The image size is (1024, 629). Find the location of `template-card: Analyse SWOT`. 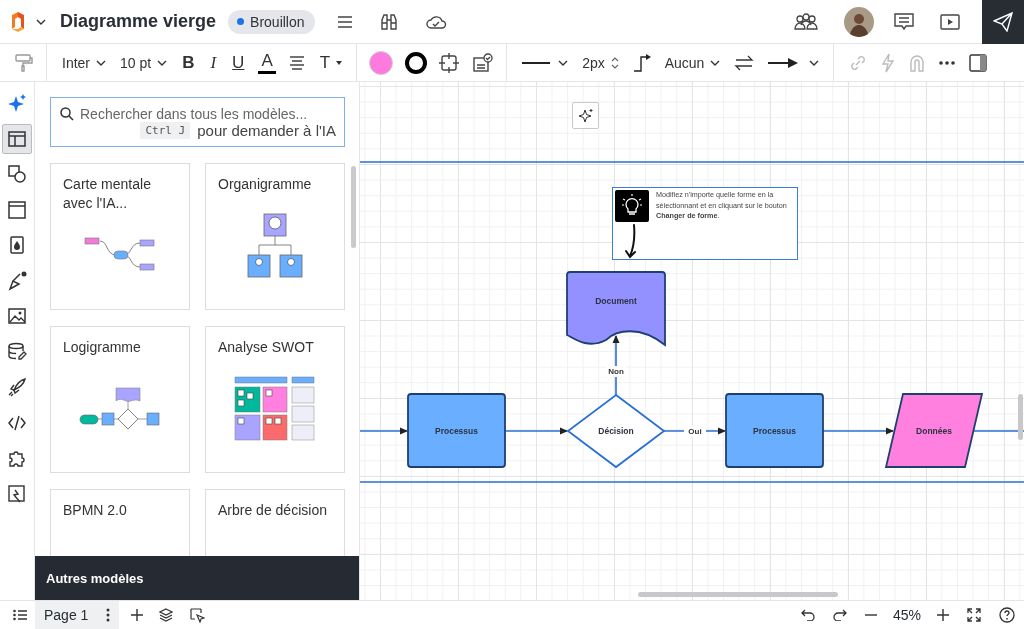

template-card: Analyse SWOT is located at coordinates (275, 399).